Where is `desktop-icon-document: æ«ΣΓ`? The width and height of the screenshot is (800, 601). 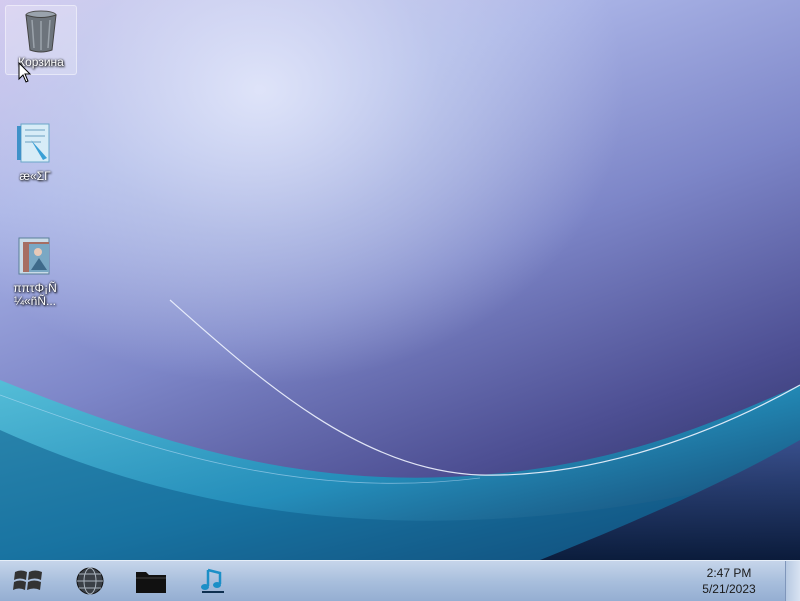 desktop-icon-document: æ«ΣΓ is located at coordinates (35, 151).